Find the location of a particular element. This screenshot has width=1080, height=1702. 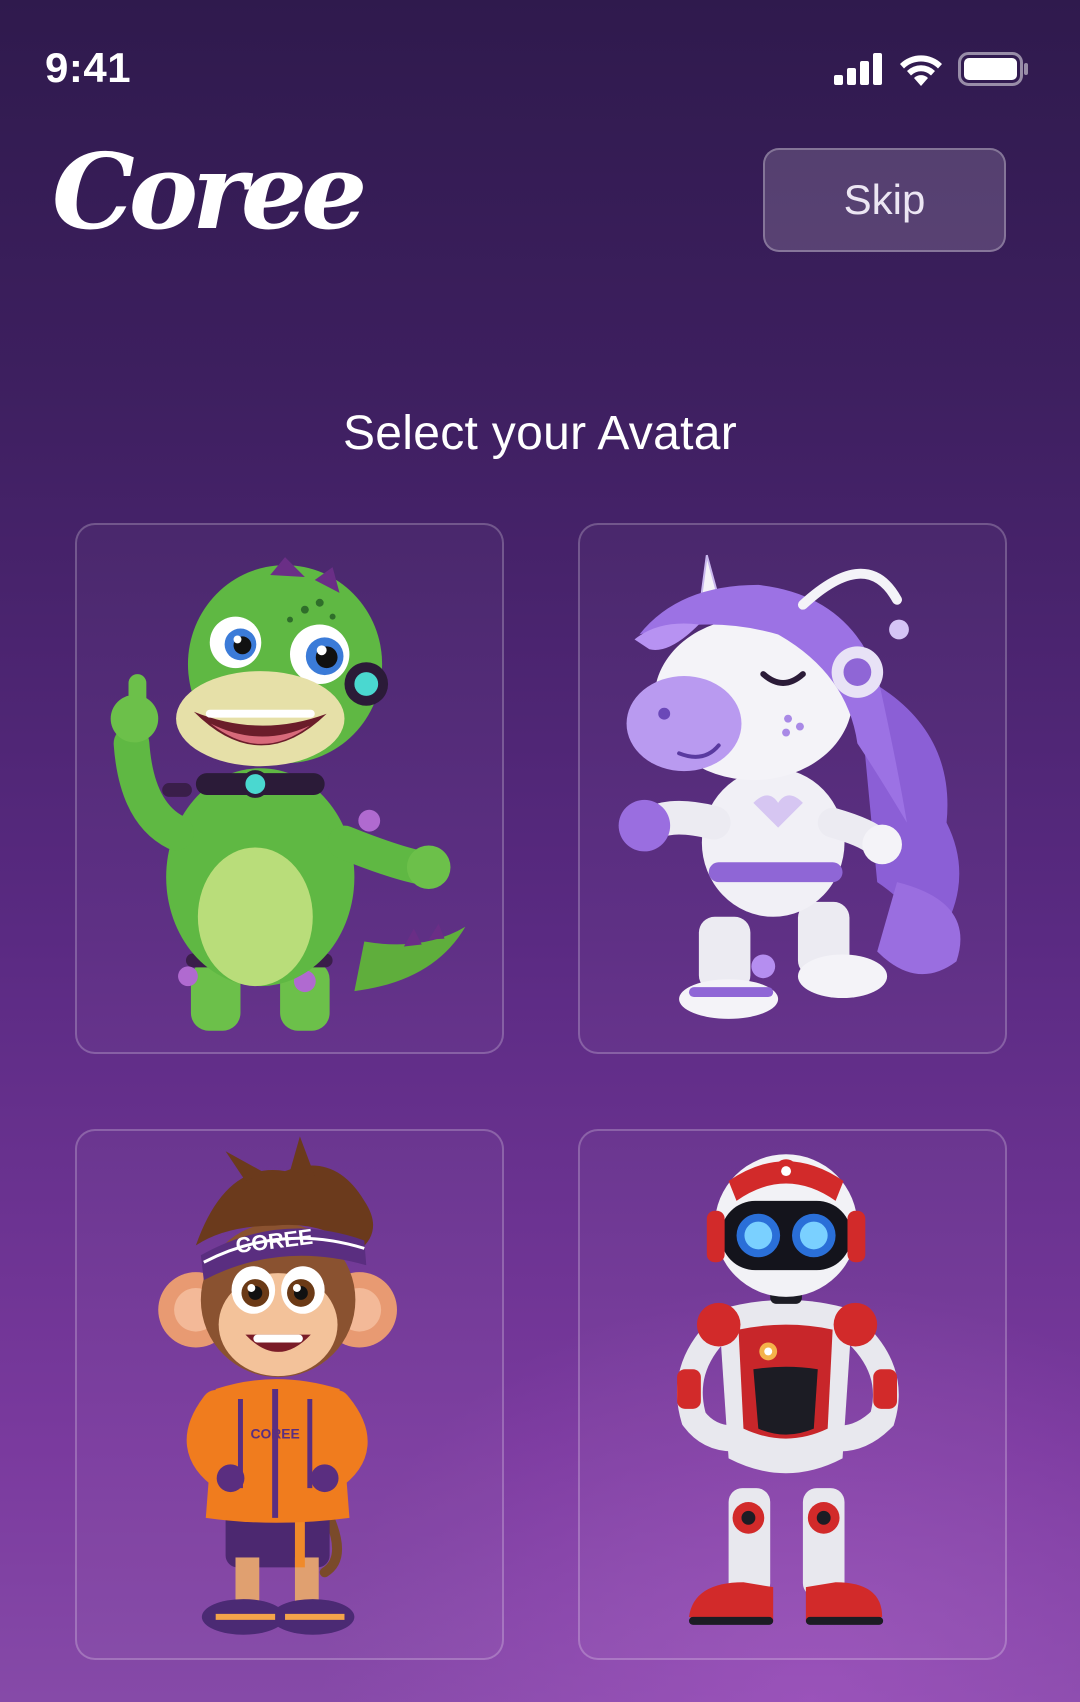

avatar-card-monkey: COREE COREE is located at coordinates (289, 1394).